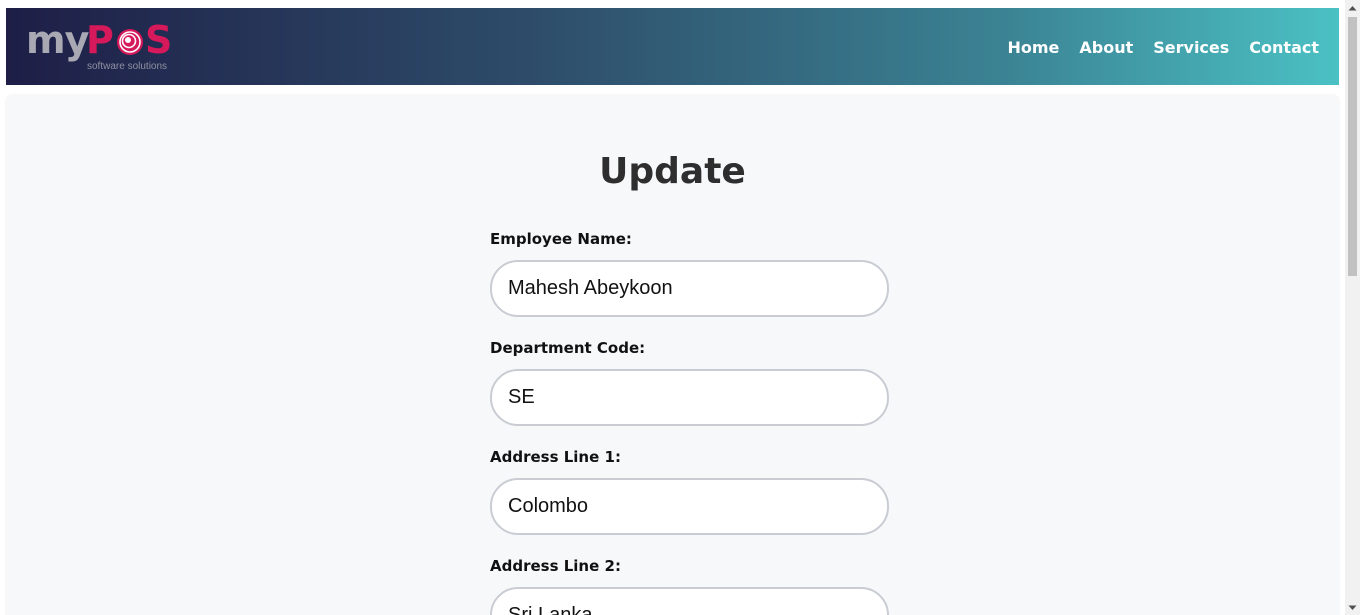 This screenshot has height=615, width=1360. Describe the element at coordinates (689, 397) in the screenshot. I see `department-code-input` at that location.